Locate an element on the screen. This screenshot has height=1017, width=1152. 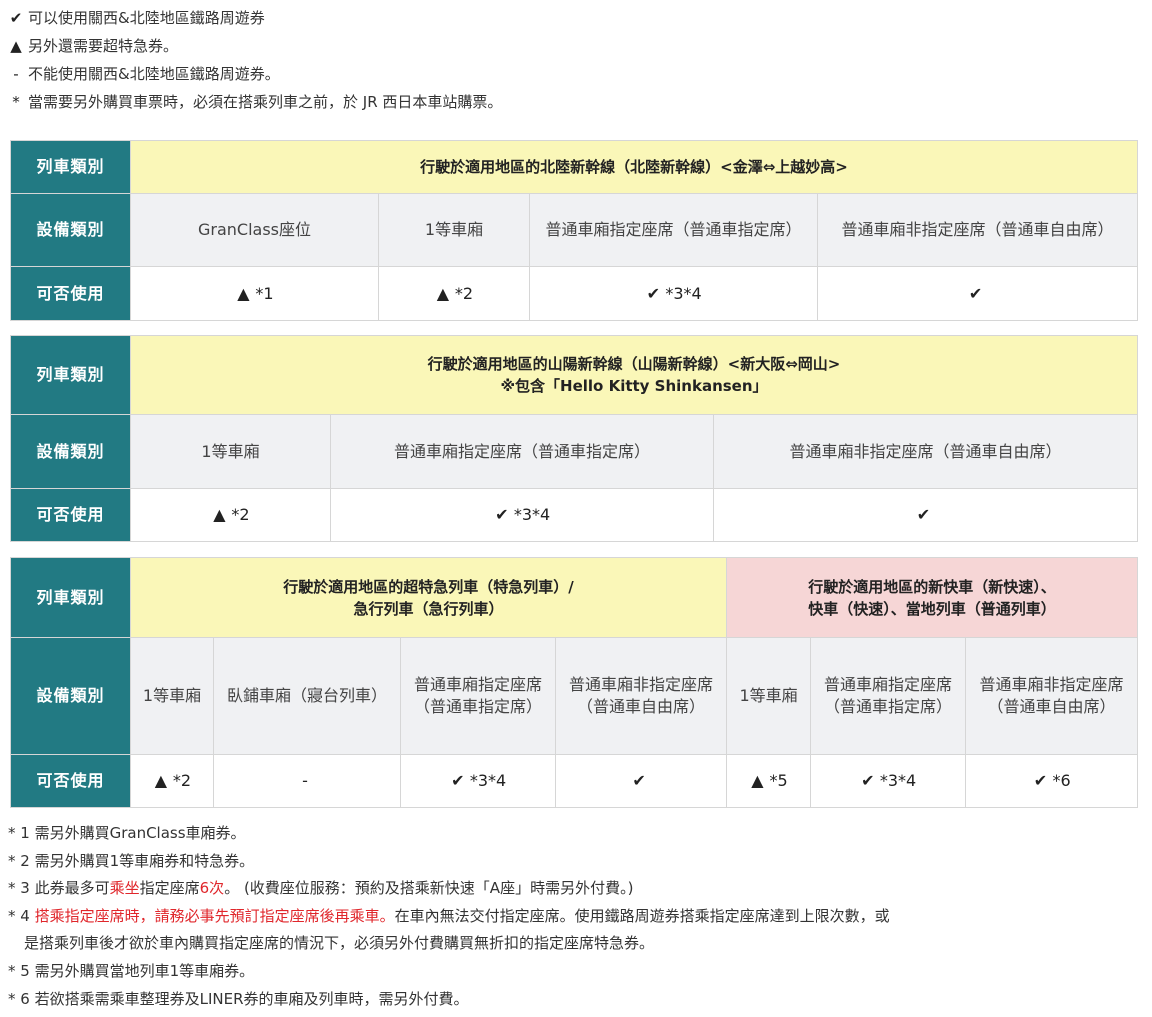
train-type-text: ※包含「Hello Kitty Shinkansen」 is located at coordinates (634, 386).